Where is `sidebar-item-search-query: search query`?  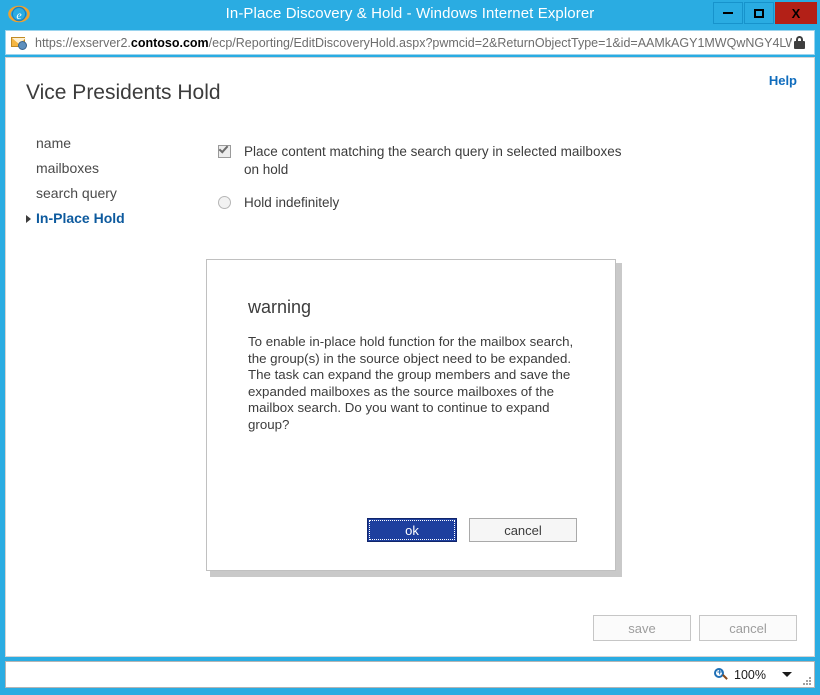
sidebar-item-search-query: search query is located at coordinates (116, 193).